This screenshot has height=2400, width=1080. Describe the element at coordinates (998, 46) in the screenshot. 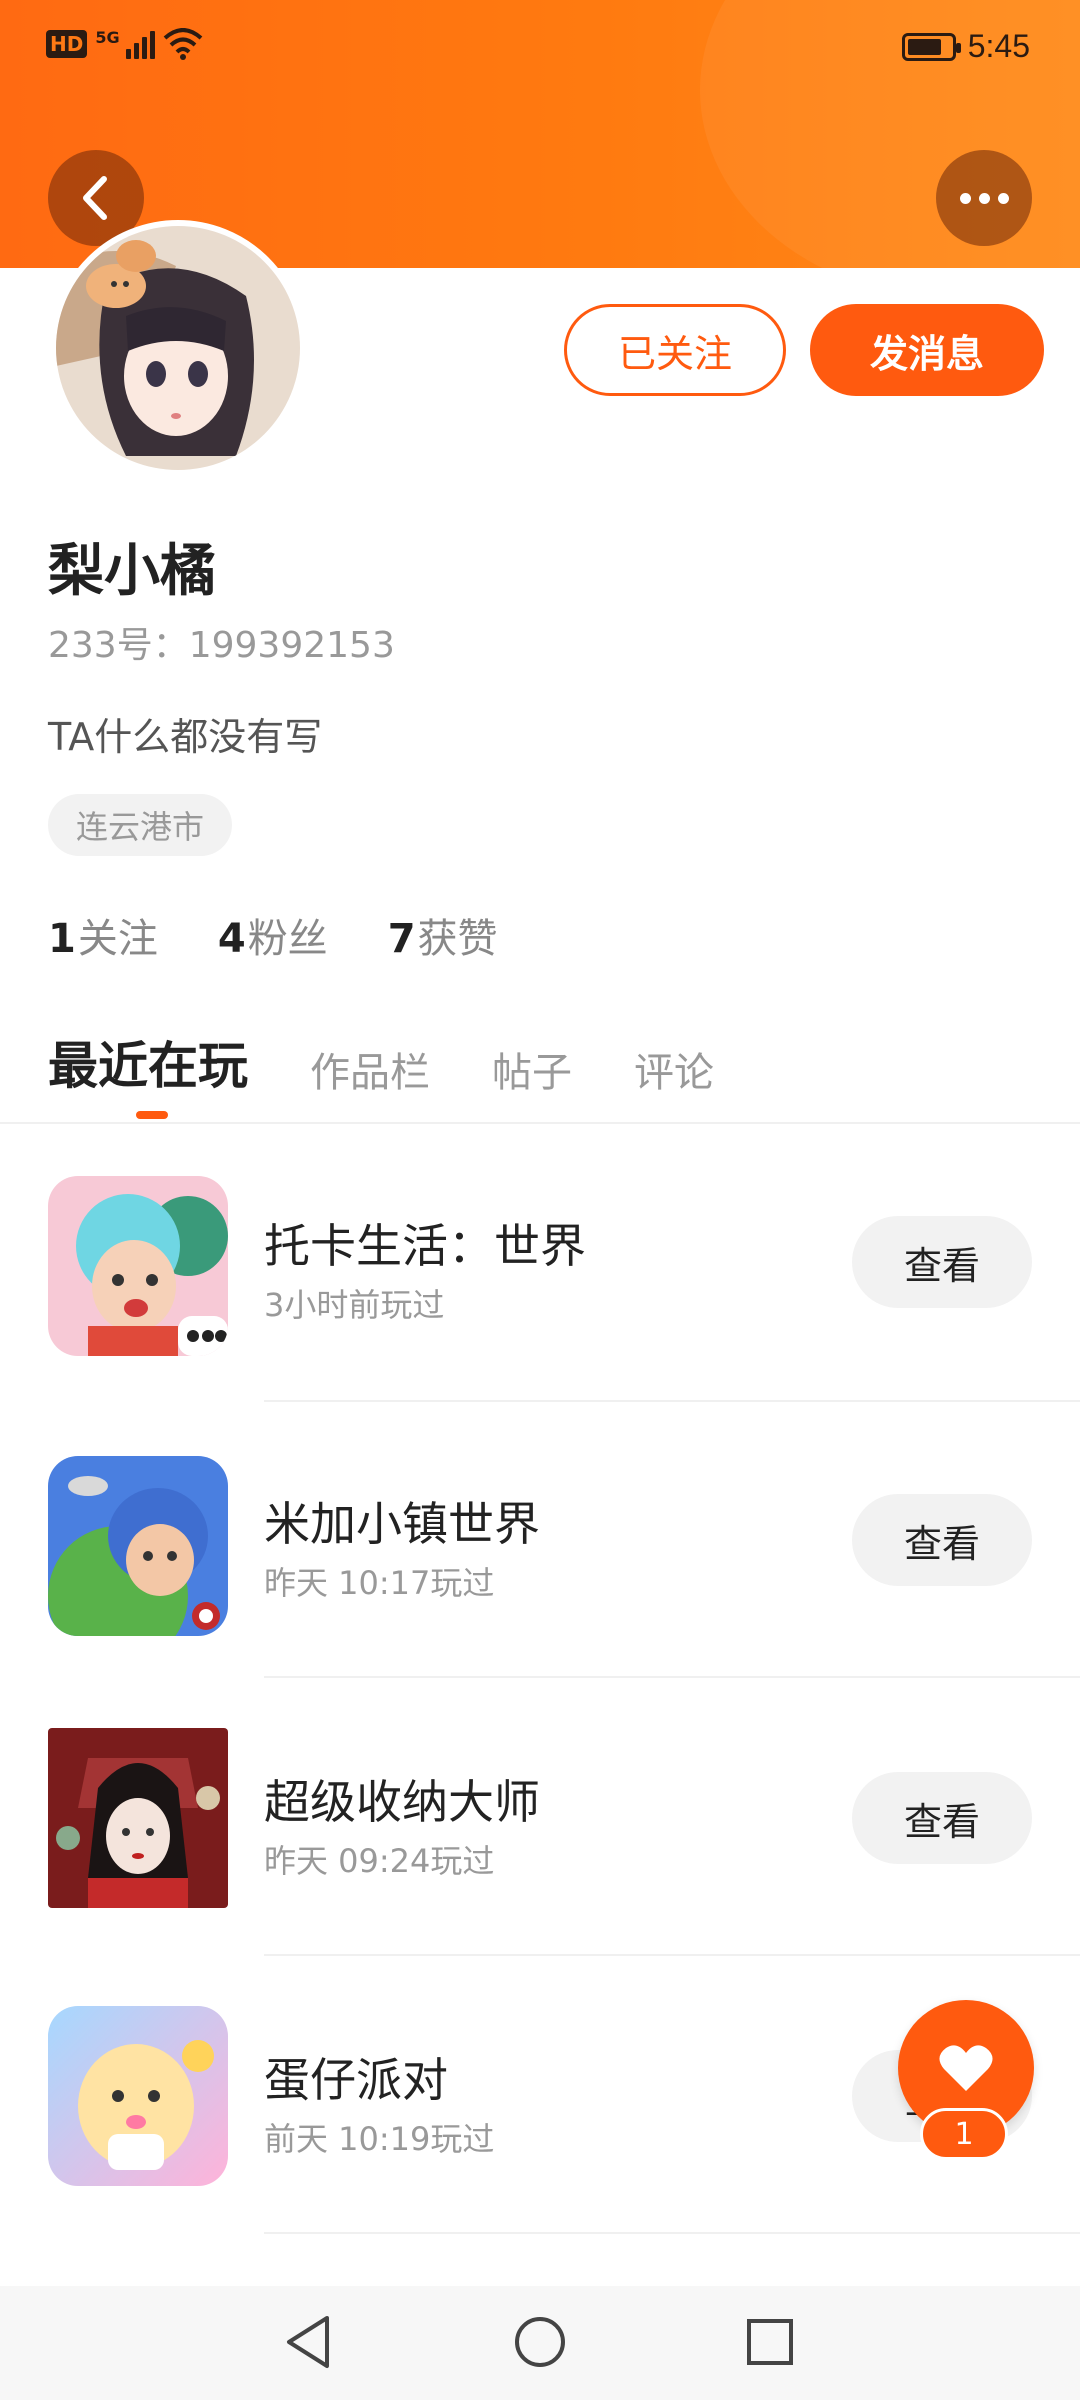

I see `clock: 5:45` at that location.